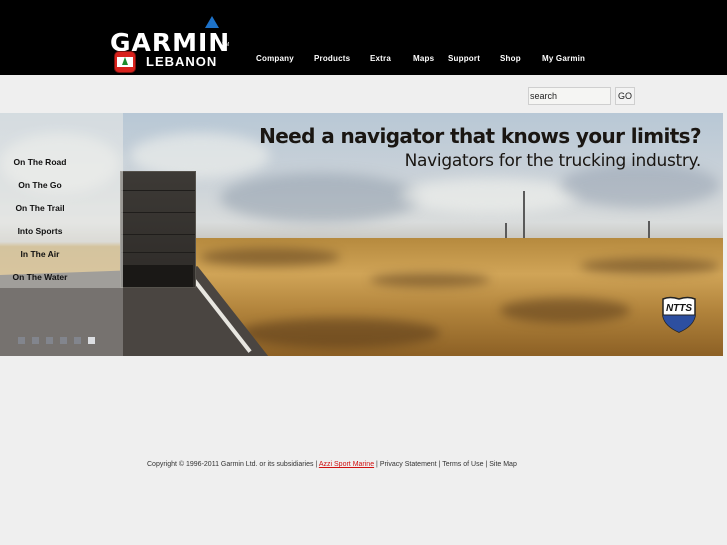 The height and width of the screenshot is (545, 727). Describe the element at coordinates (40, 254) in the screenshot. I see `menu-in-the-air: In The Air` at that location.